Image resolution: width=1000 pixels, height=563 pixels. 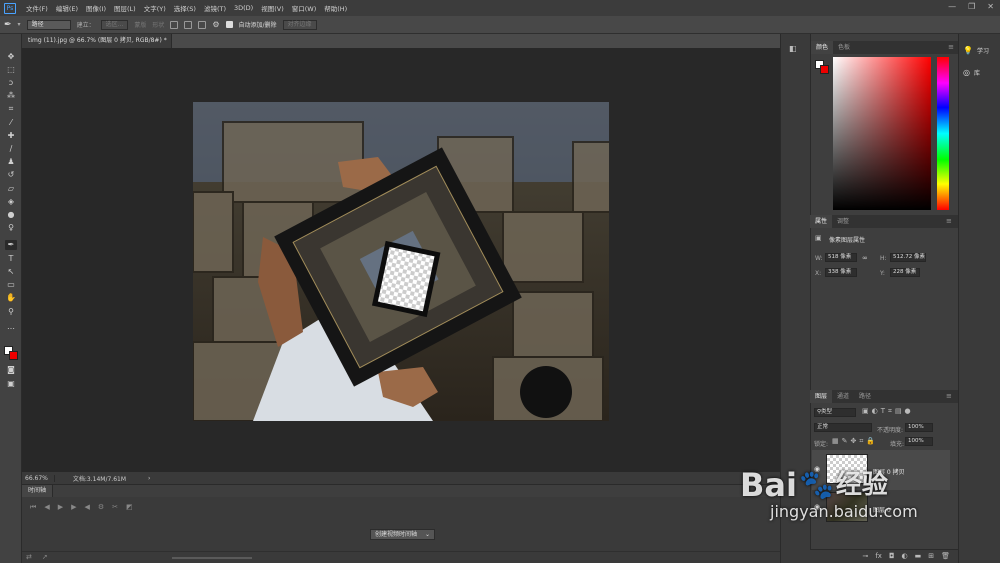 What do you see at coordinates (865, 258) in the screenshot?
I see `link-icon: ∞` at bounding box center [865, 258].